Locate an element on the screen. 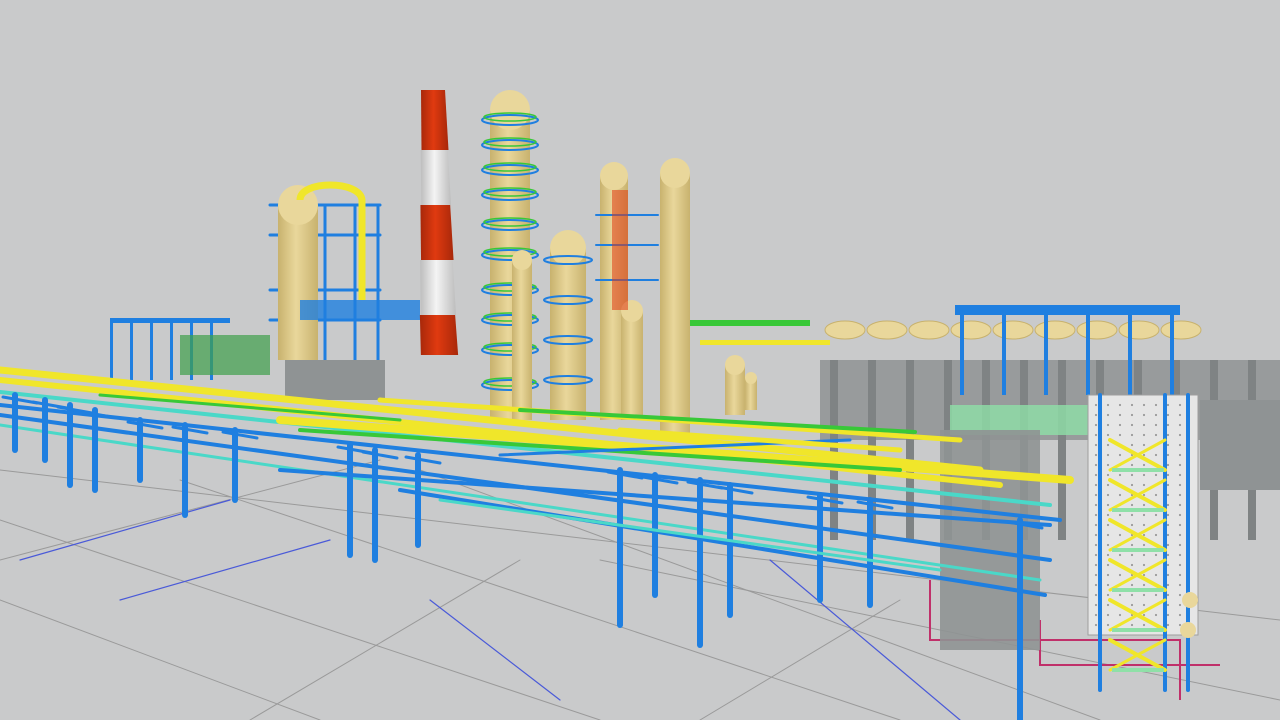 Image resolution: width=1280 pixels, height=720 pixels. stripper-column is located at coordinates (568, 334).